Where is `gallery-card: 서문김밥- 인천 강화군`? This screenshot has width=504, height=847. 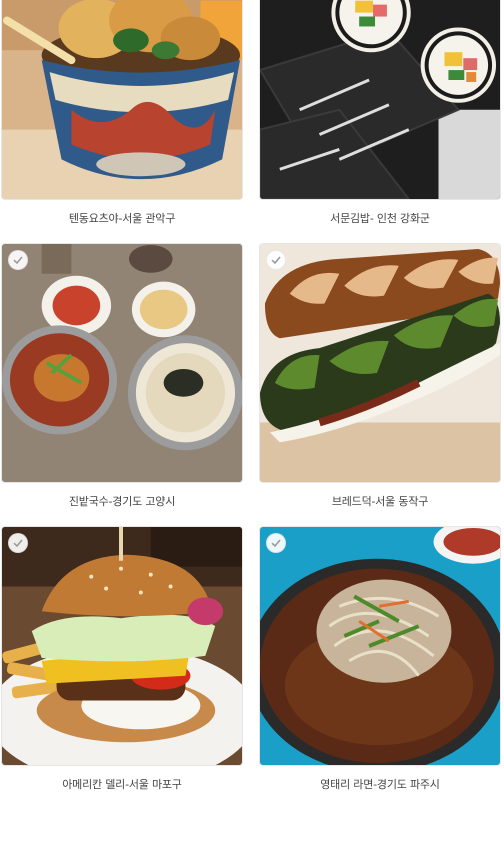
gallery-card: 서문김밥- 인천 강화군 is located at coordinates (381, 113).